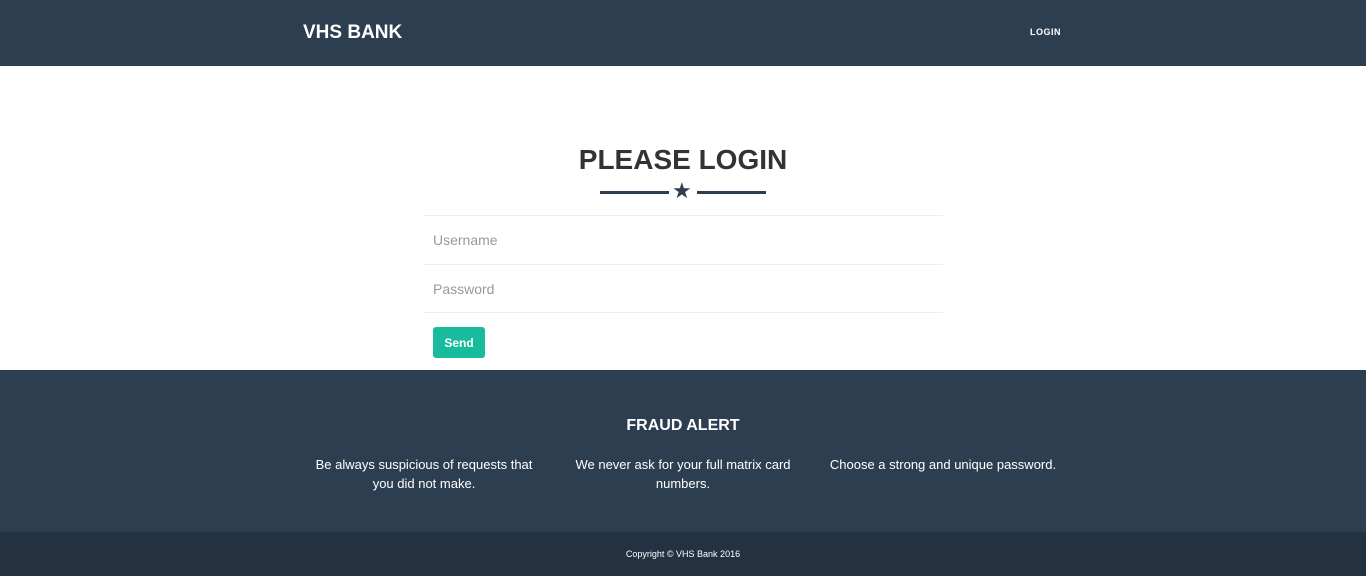 The height and width of the screenshot is (576, 1366). Describe the element at coordinates (943, 464) in the screenshot. I see `fraud-tip: Choose a strong and unique password.` at that location.